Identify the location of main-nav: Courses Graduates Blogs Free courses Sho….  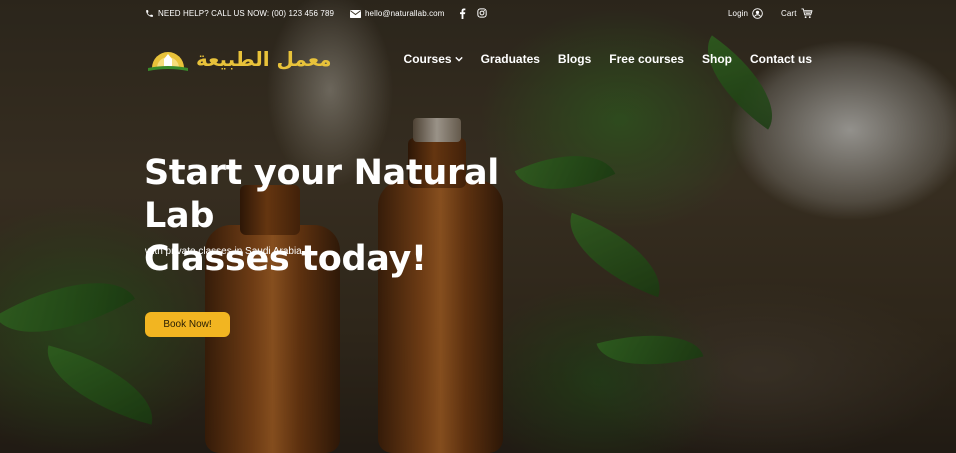
(608, 59).